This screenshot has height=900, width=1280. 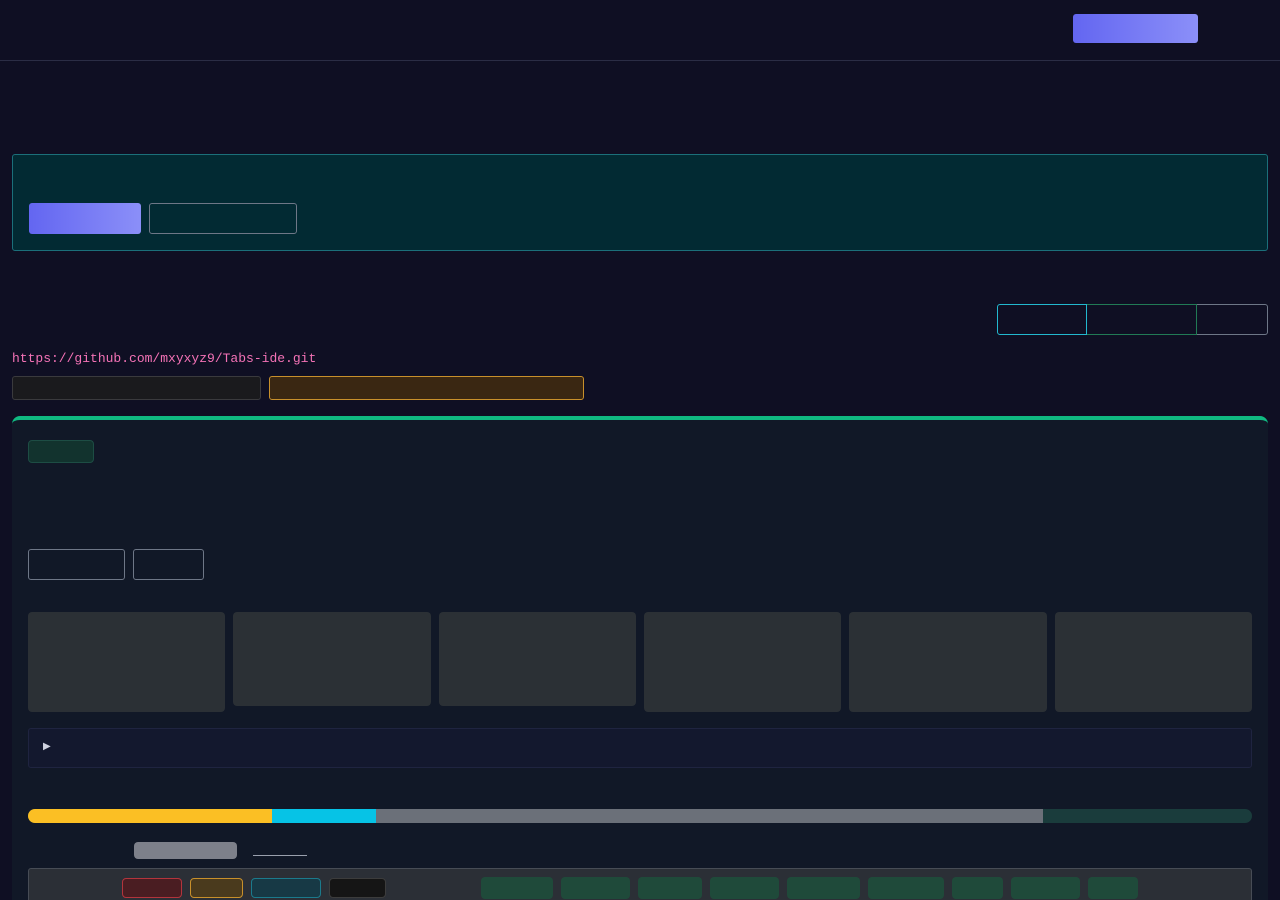 I want to click on repo-url-link: https://github.com/mxyxyz9/Tabs-ide.git, so click(x=164, y=358).